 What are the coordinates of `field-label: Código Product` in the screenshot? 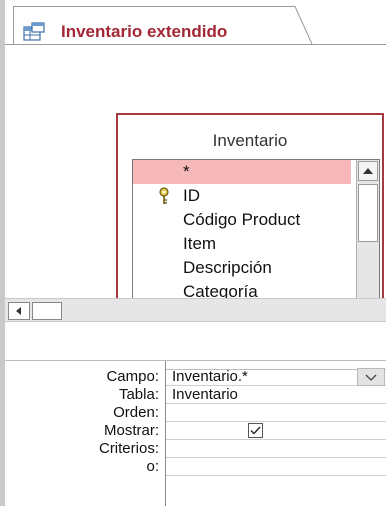 It's located at (242, 219).